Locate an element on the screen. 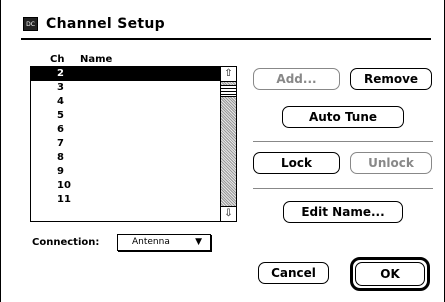 This screenshot has height=302, width=445. scroll-up-arrow-icon: ⇧ is located at coordinates (228, 74).